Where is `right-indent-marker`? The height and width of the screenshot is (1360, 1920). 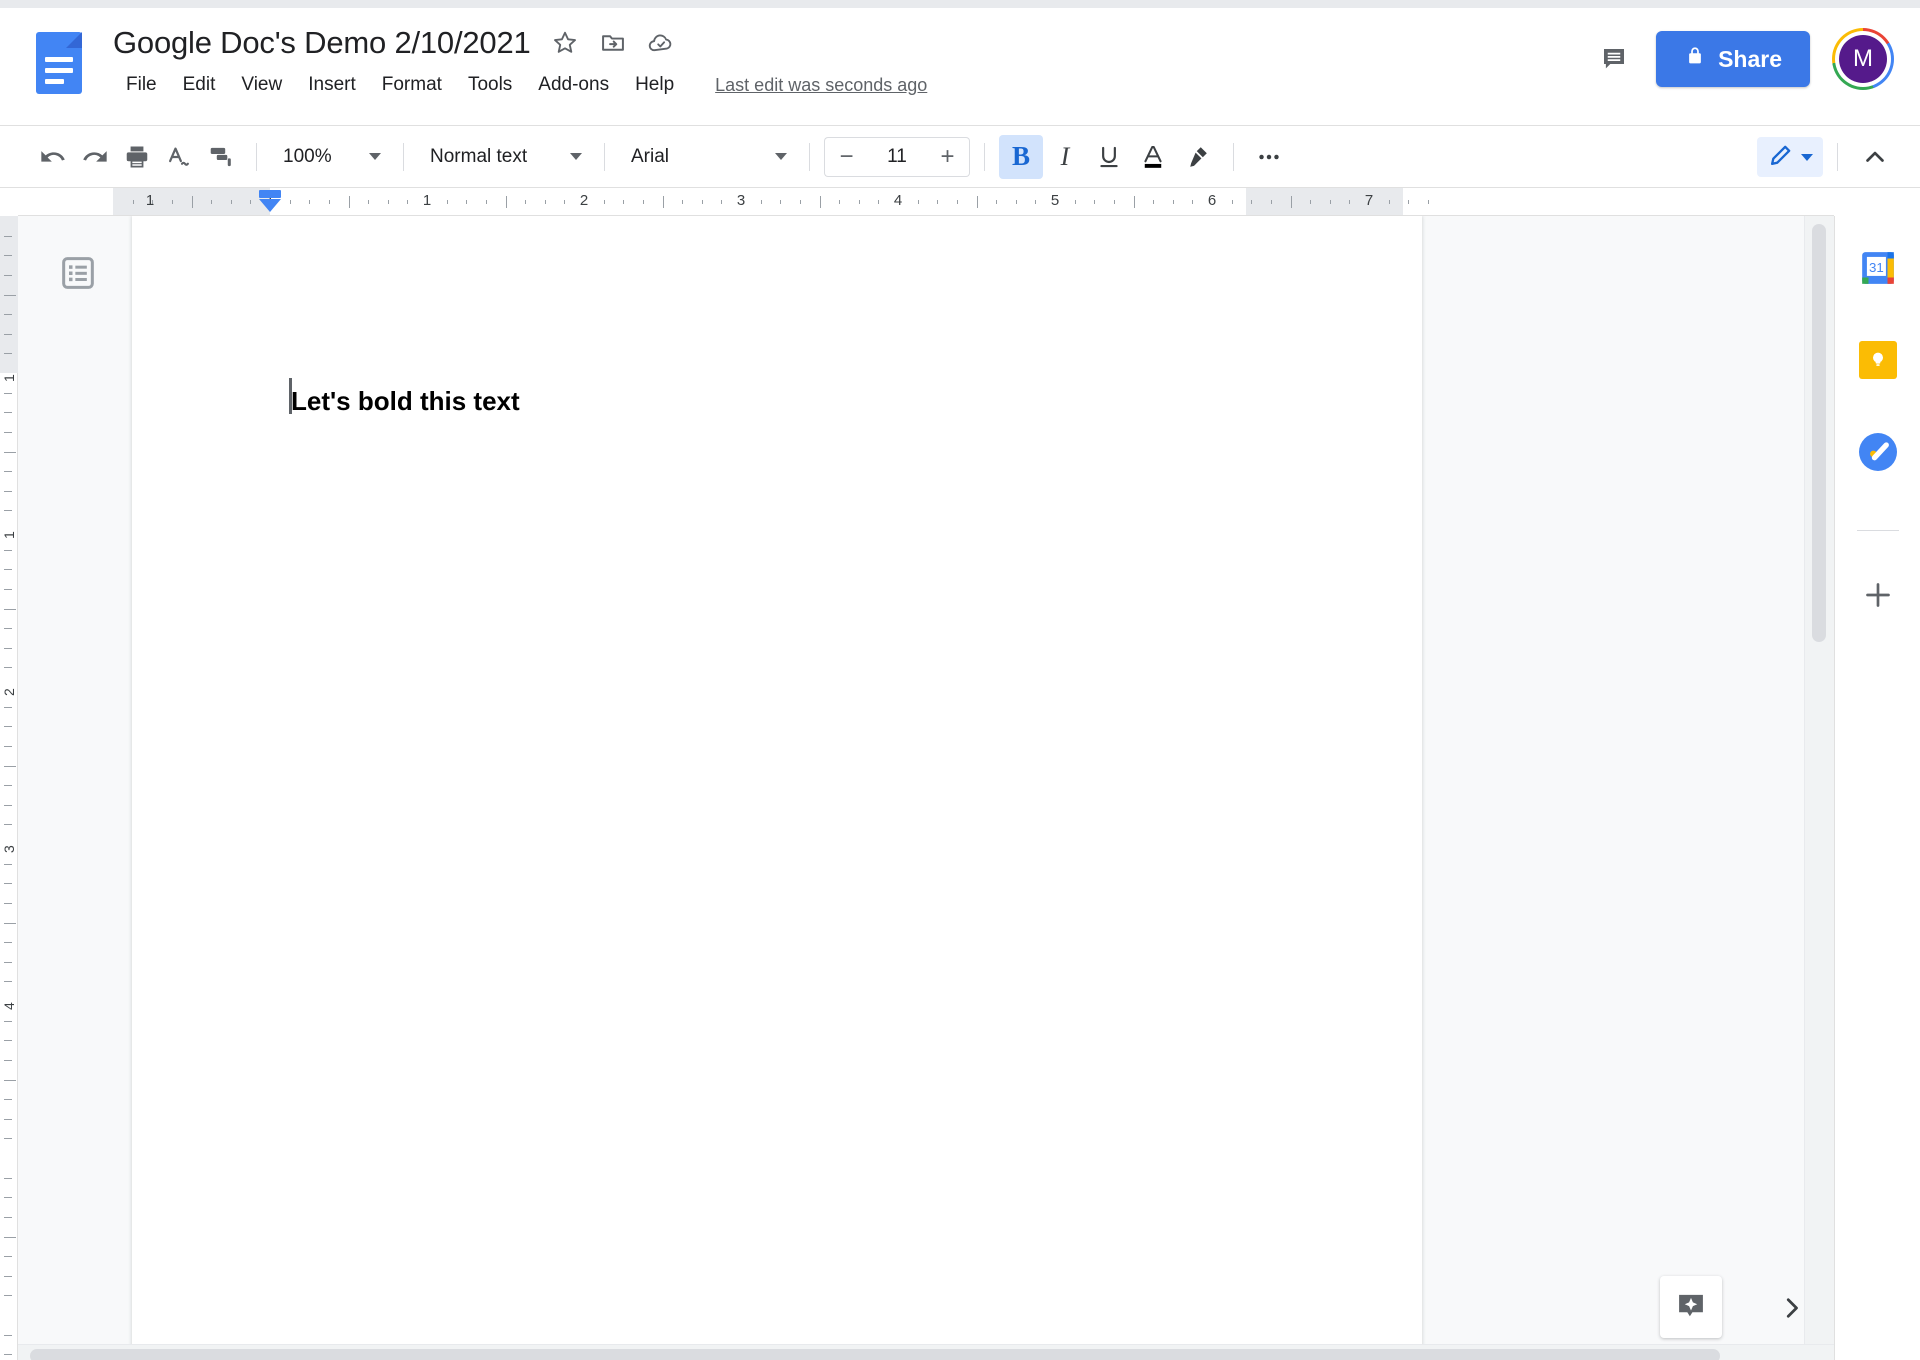
right-indent-marker is located at coordinates (1246, 194).